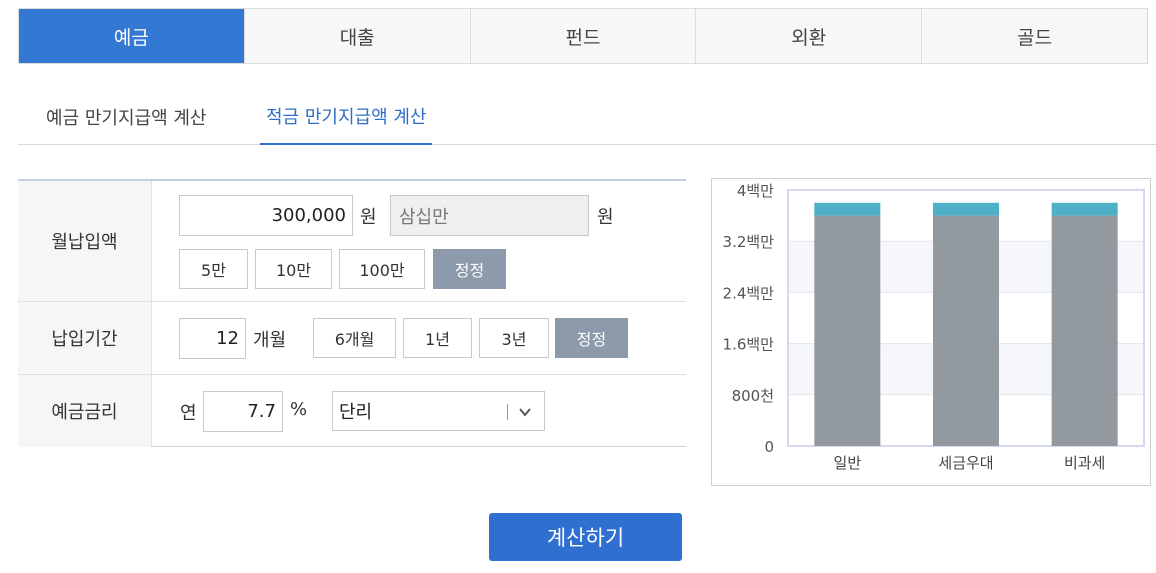 The height and width of the screenshot is (573, 1156). What do you see at coordinates (212, 338) in the screenshot?
I see `period-months-input: 12` at bounding box center [212, 338].